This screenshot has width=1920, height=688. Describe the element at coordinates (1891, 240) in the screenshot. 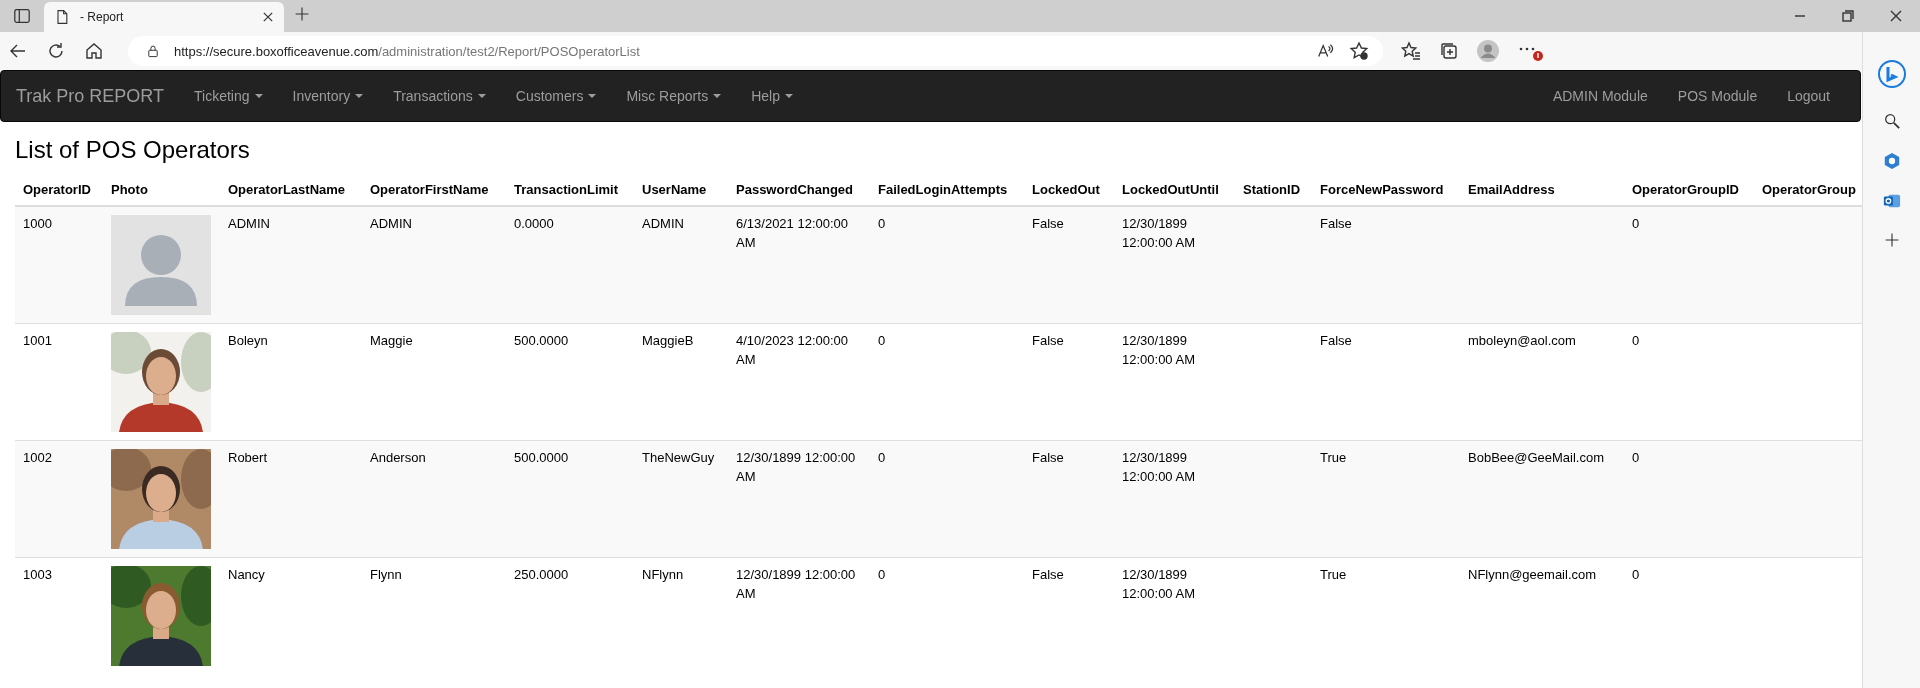

I see `add-icon` at that location.